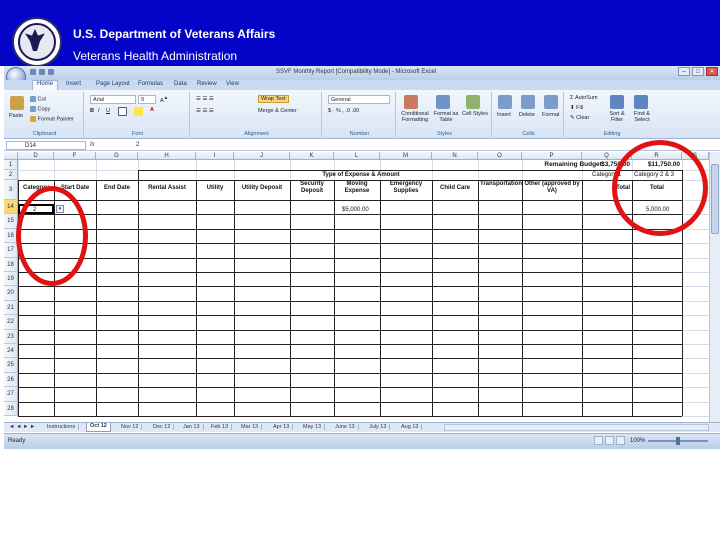  I want to click on column-header: M, so click(406, 156).